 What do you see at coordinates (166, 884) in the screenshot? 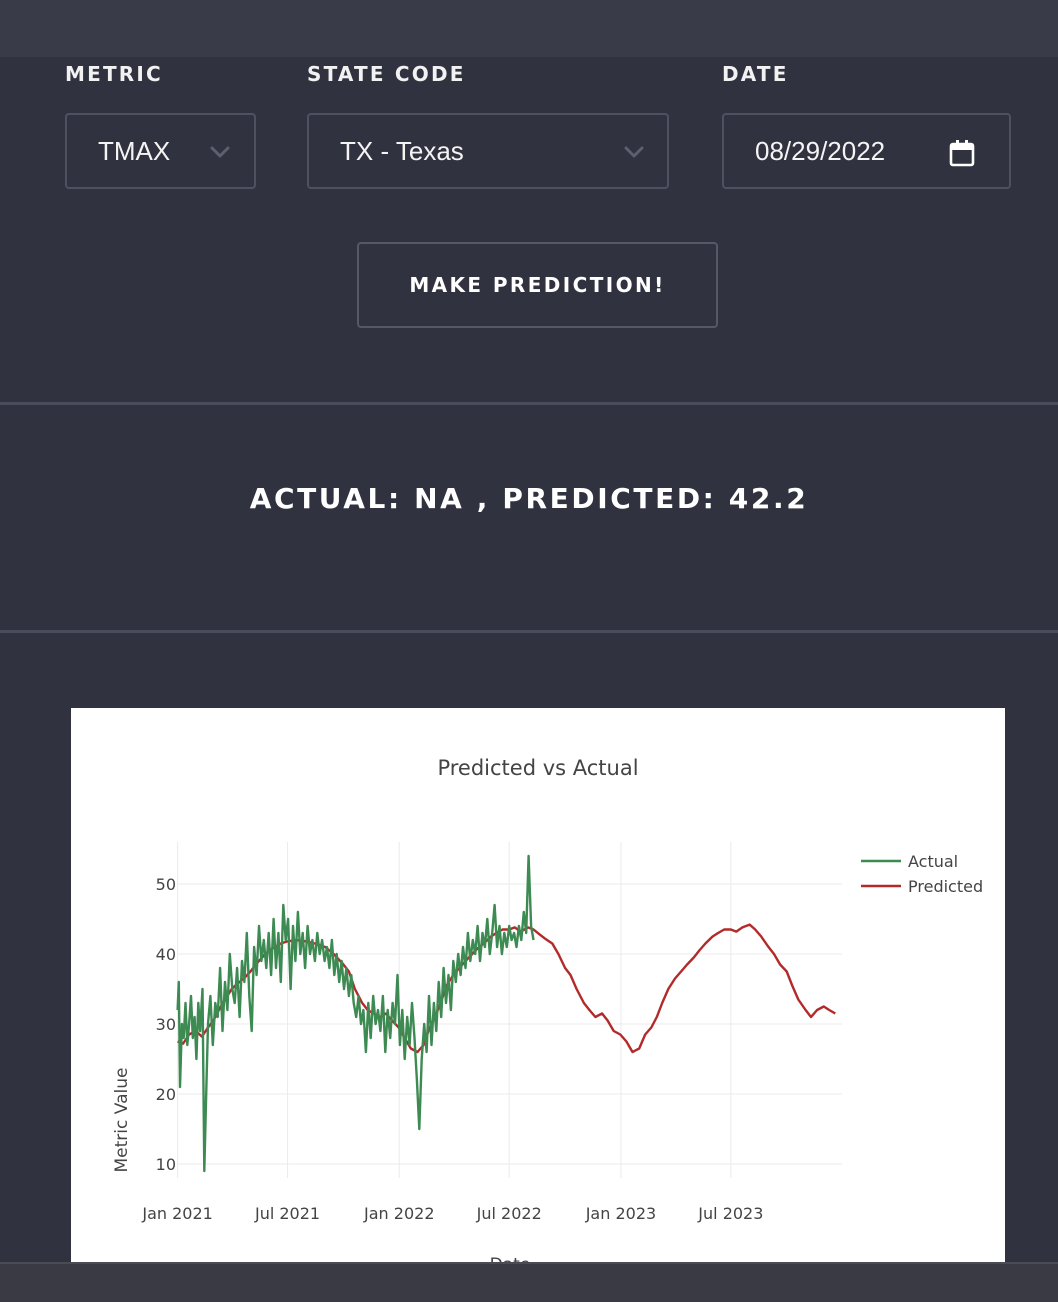
I see `y-tick-label: 50` at bounding box center [166, 884].